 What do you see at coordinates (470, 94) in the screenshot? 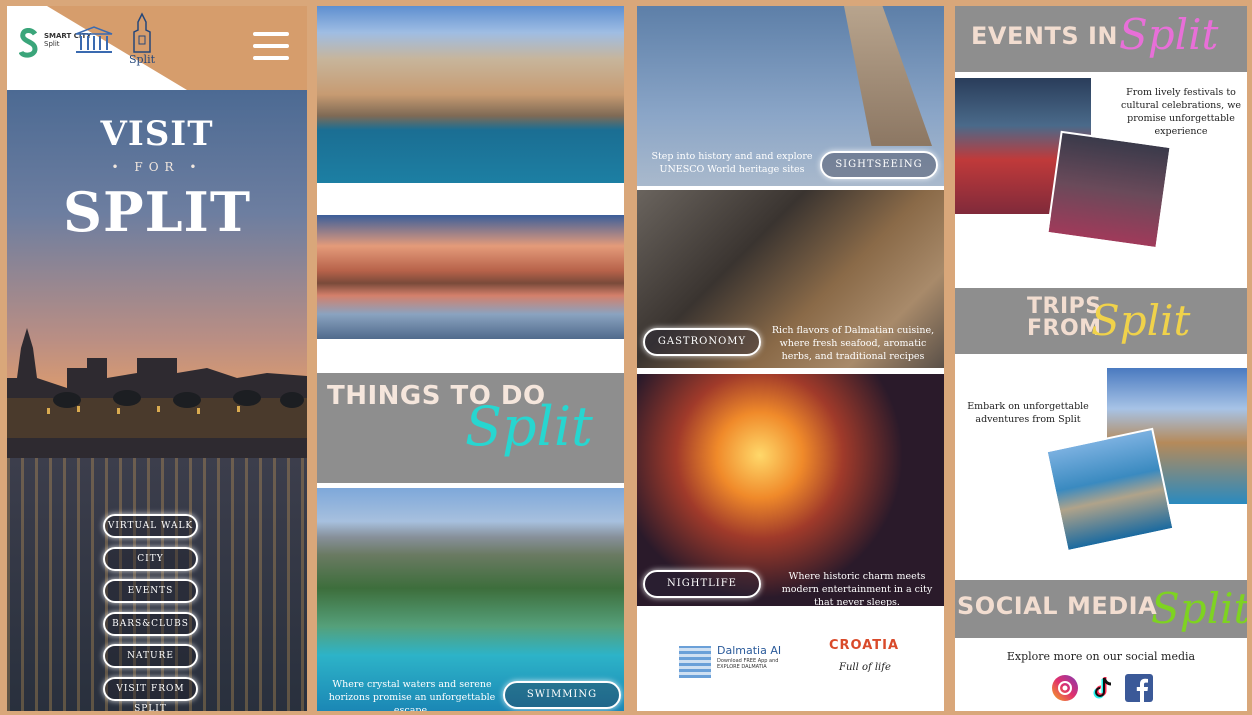
I see `aerial-harbor-photo` at bounding box center [470, 94].